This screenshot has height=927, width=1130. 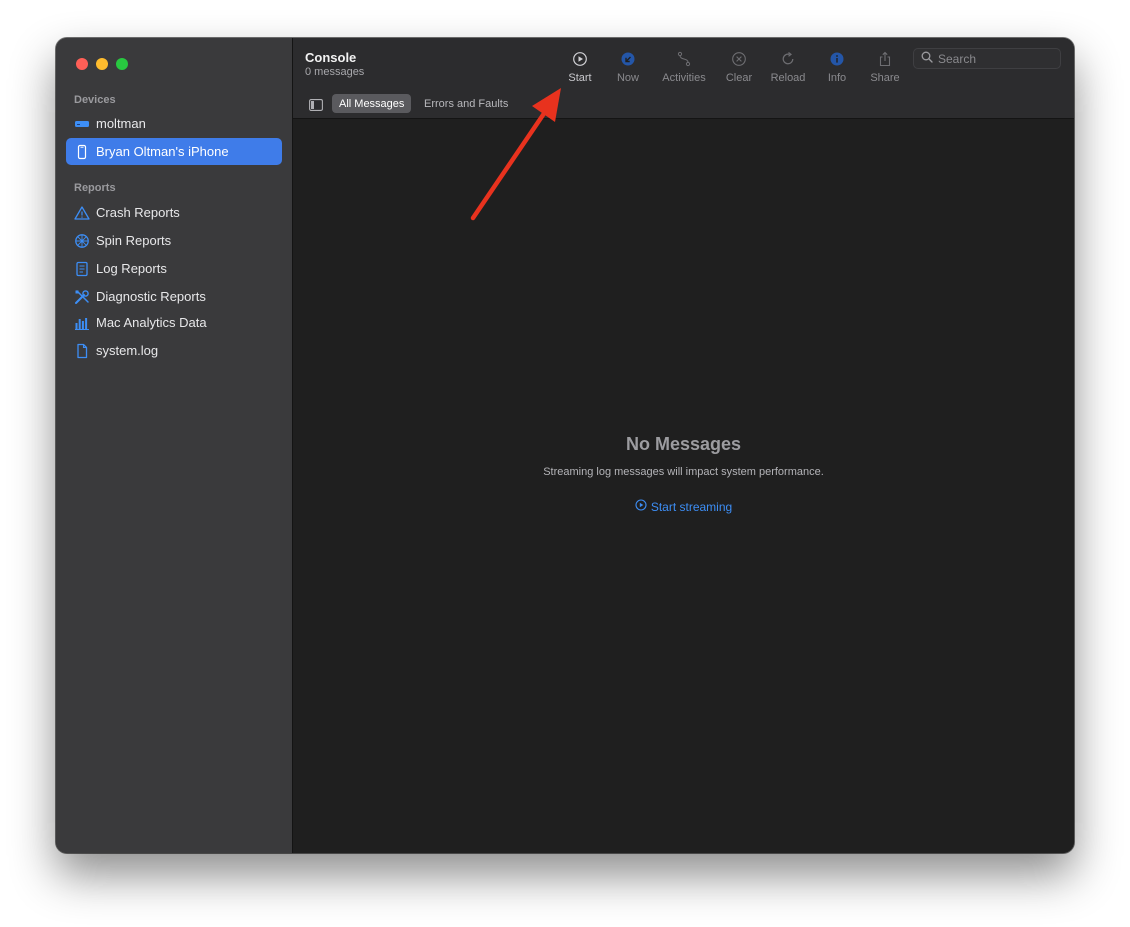 What do you see at coordinates (466, 103) in the screenshot?
I see `filter-errors-and-faults: Errors and Faults` at bounding box center [466, 103].